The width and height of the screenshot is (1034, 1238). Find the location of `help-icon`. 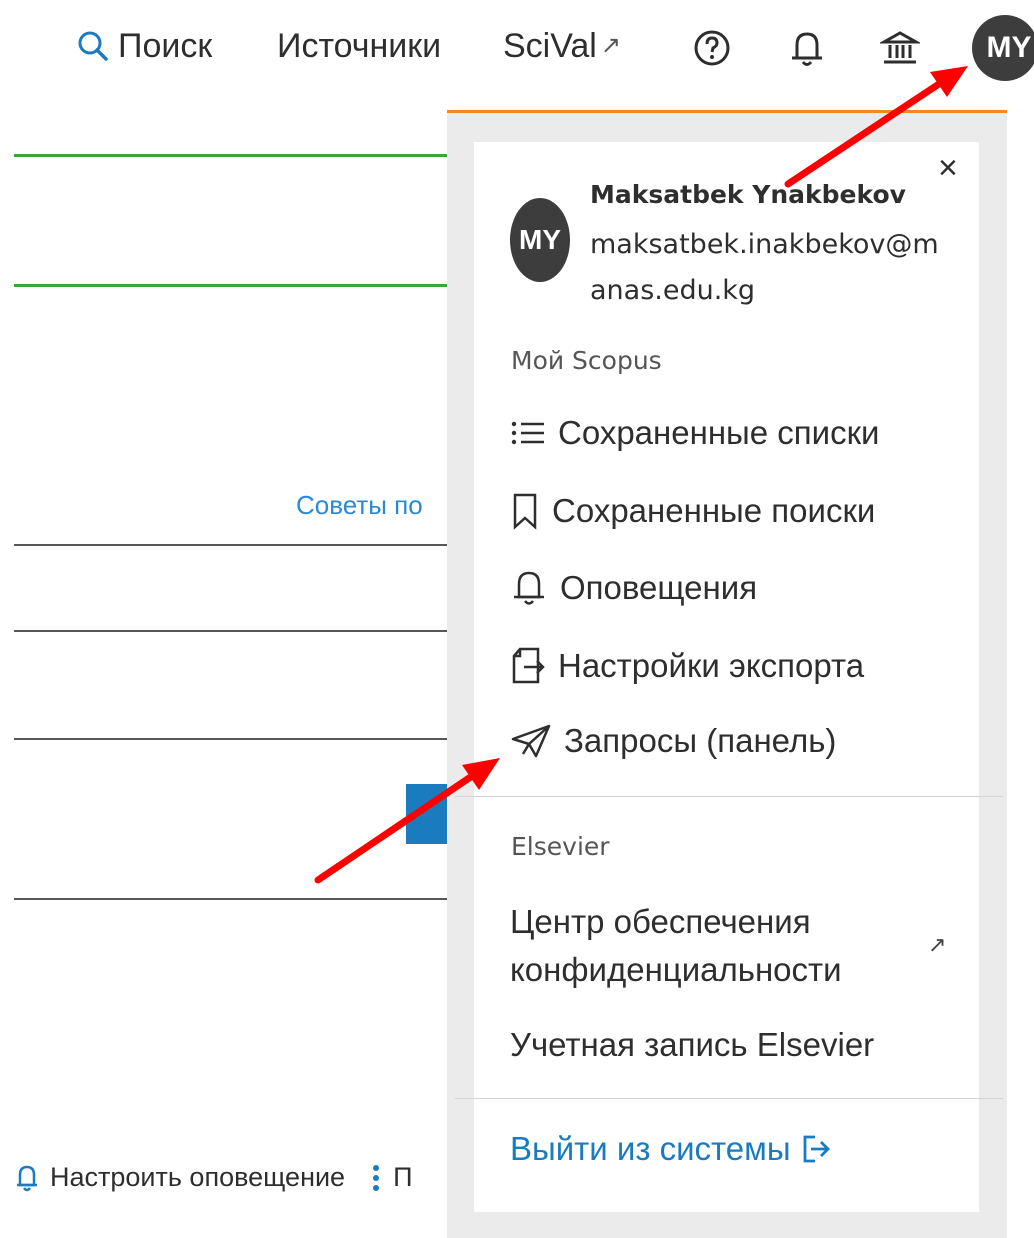

help-icon is located at coordinates (712, 48).